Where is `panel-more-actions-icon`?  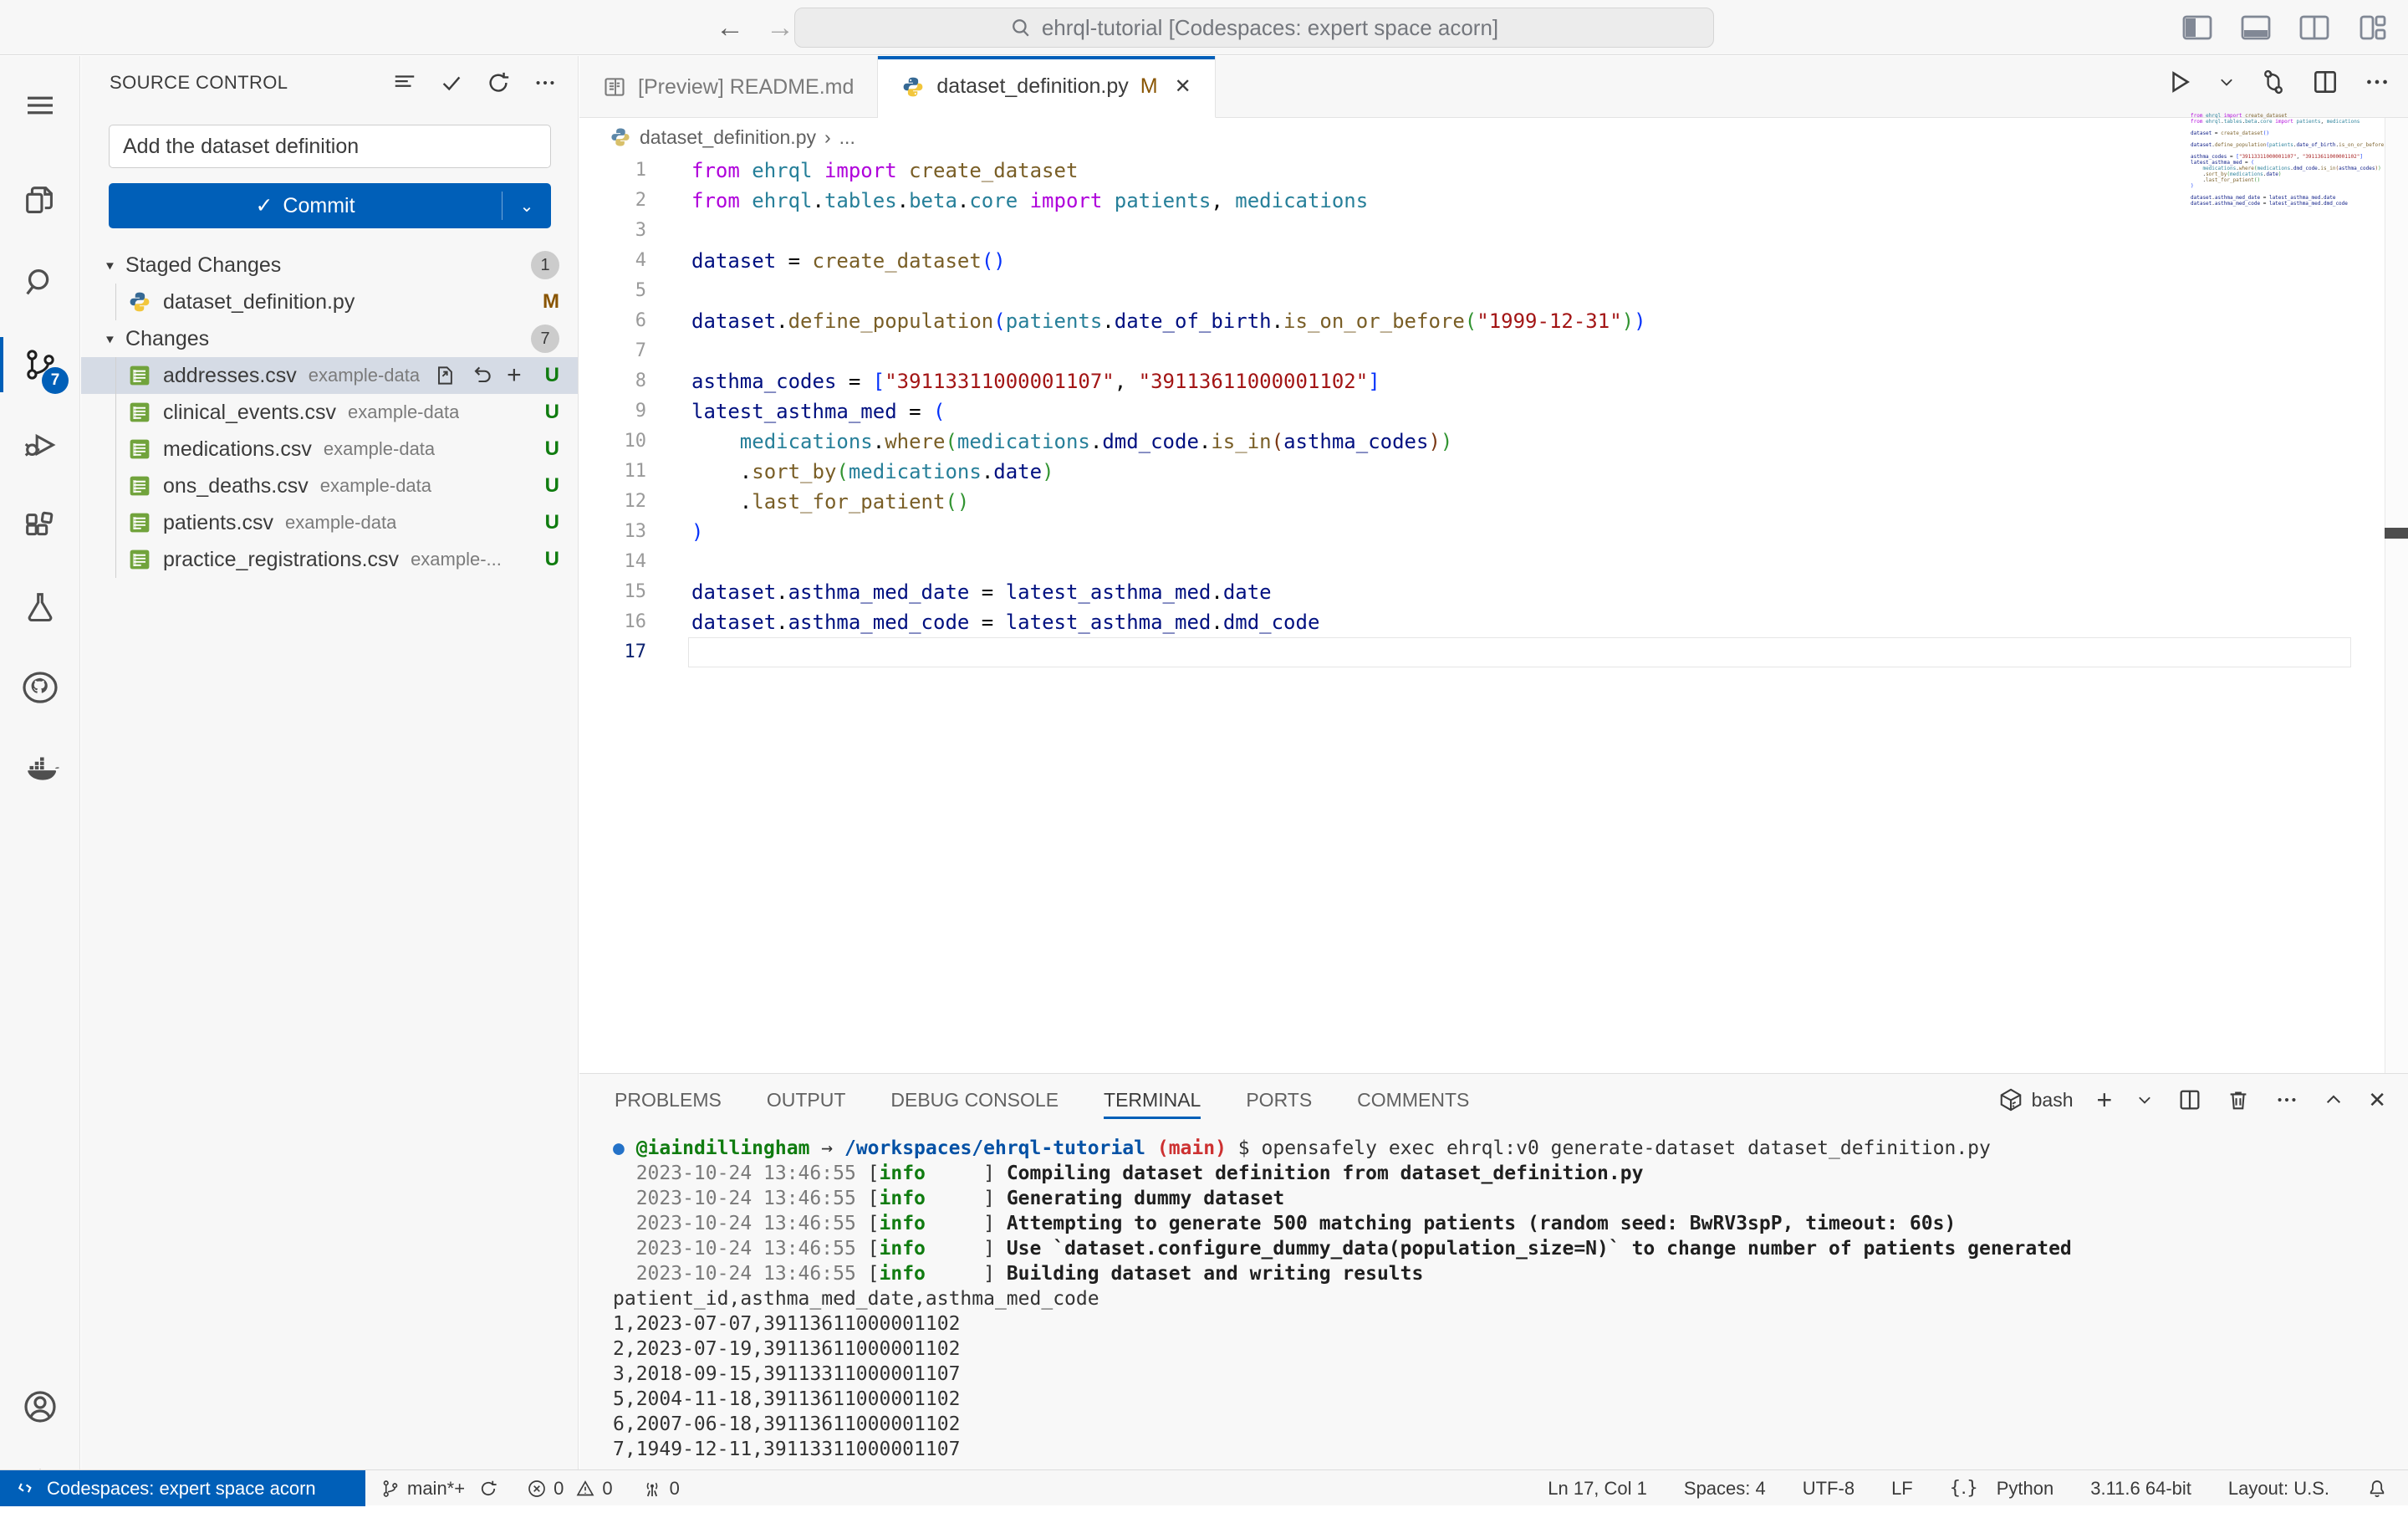 panel-more-actions-icon is located at coordinates (2287, 1099).